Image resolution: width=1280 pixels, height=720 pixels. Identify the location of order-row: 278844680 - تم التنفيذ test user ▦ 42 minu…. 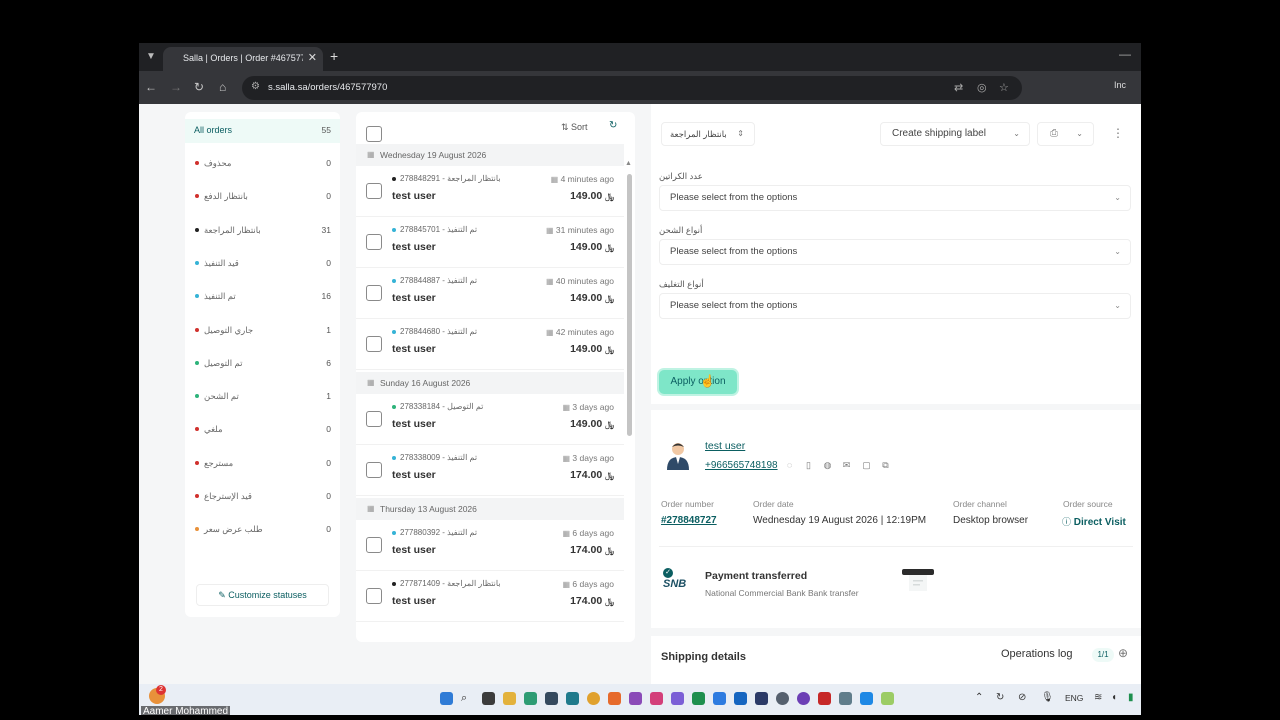
(490, 344).